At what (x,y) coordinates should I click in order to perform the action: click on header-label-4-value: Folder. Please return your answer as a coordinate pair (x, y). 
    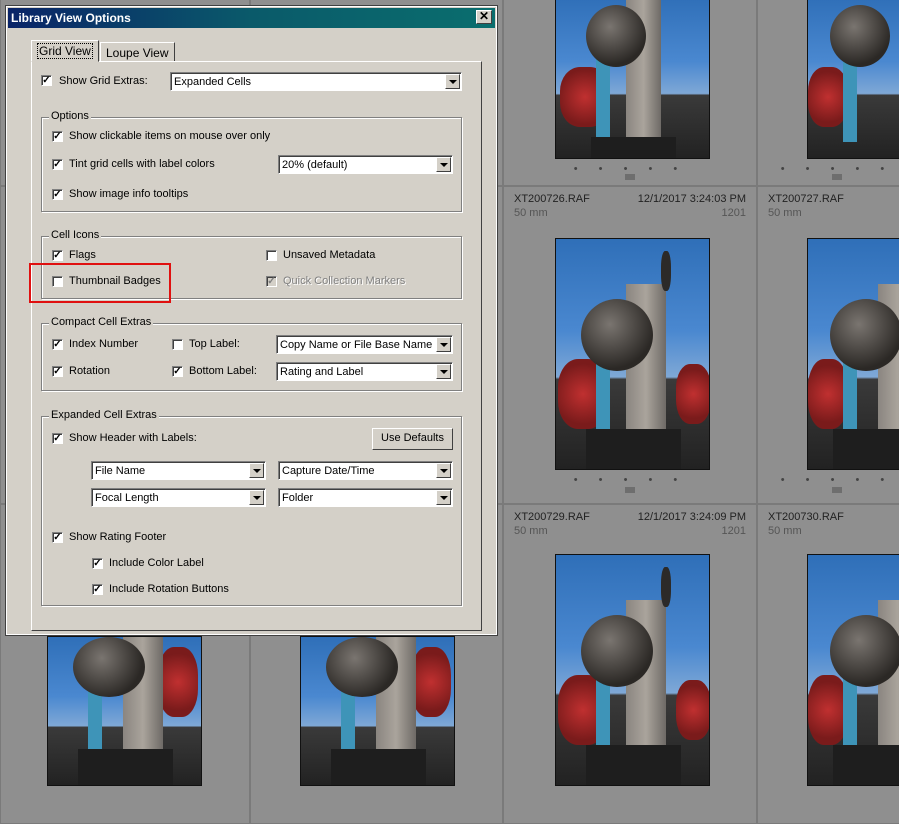
    Looking at the image, I should click on (298, 498).